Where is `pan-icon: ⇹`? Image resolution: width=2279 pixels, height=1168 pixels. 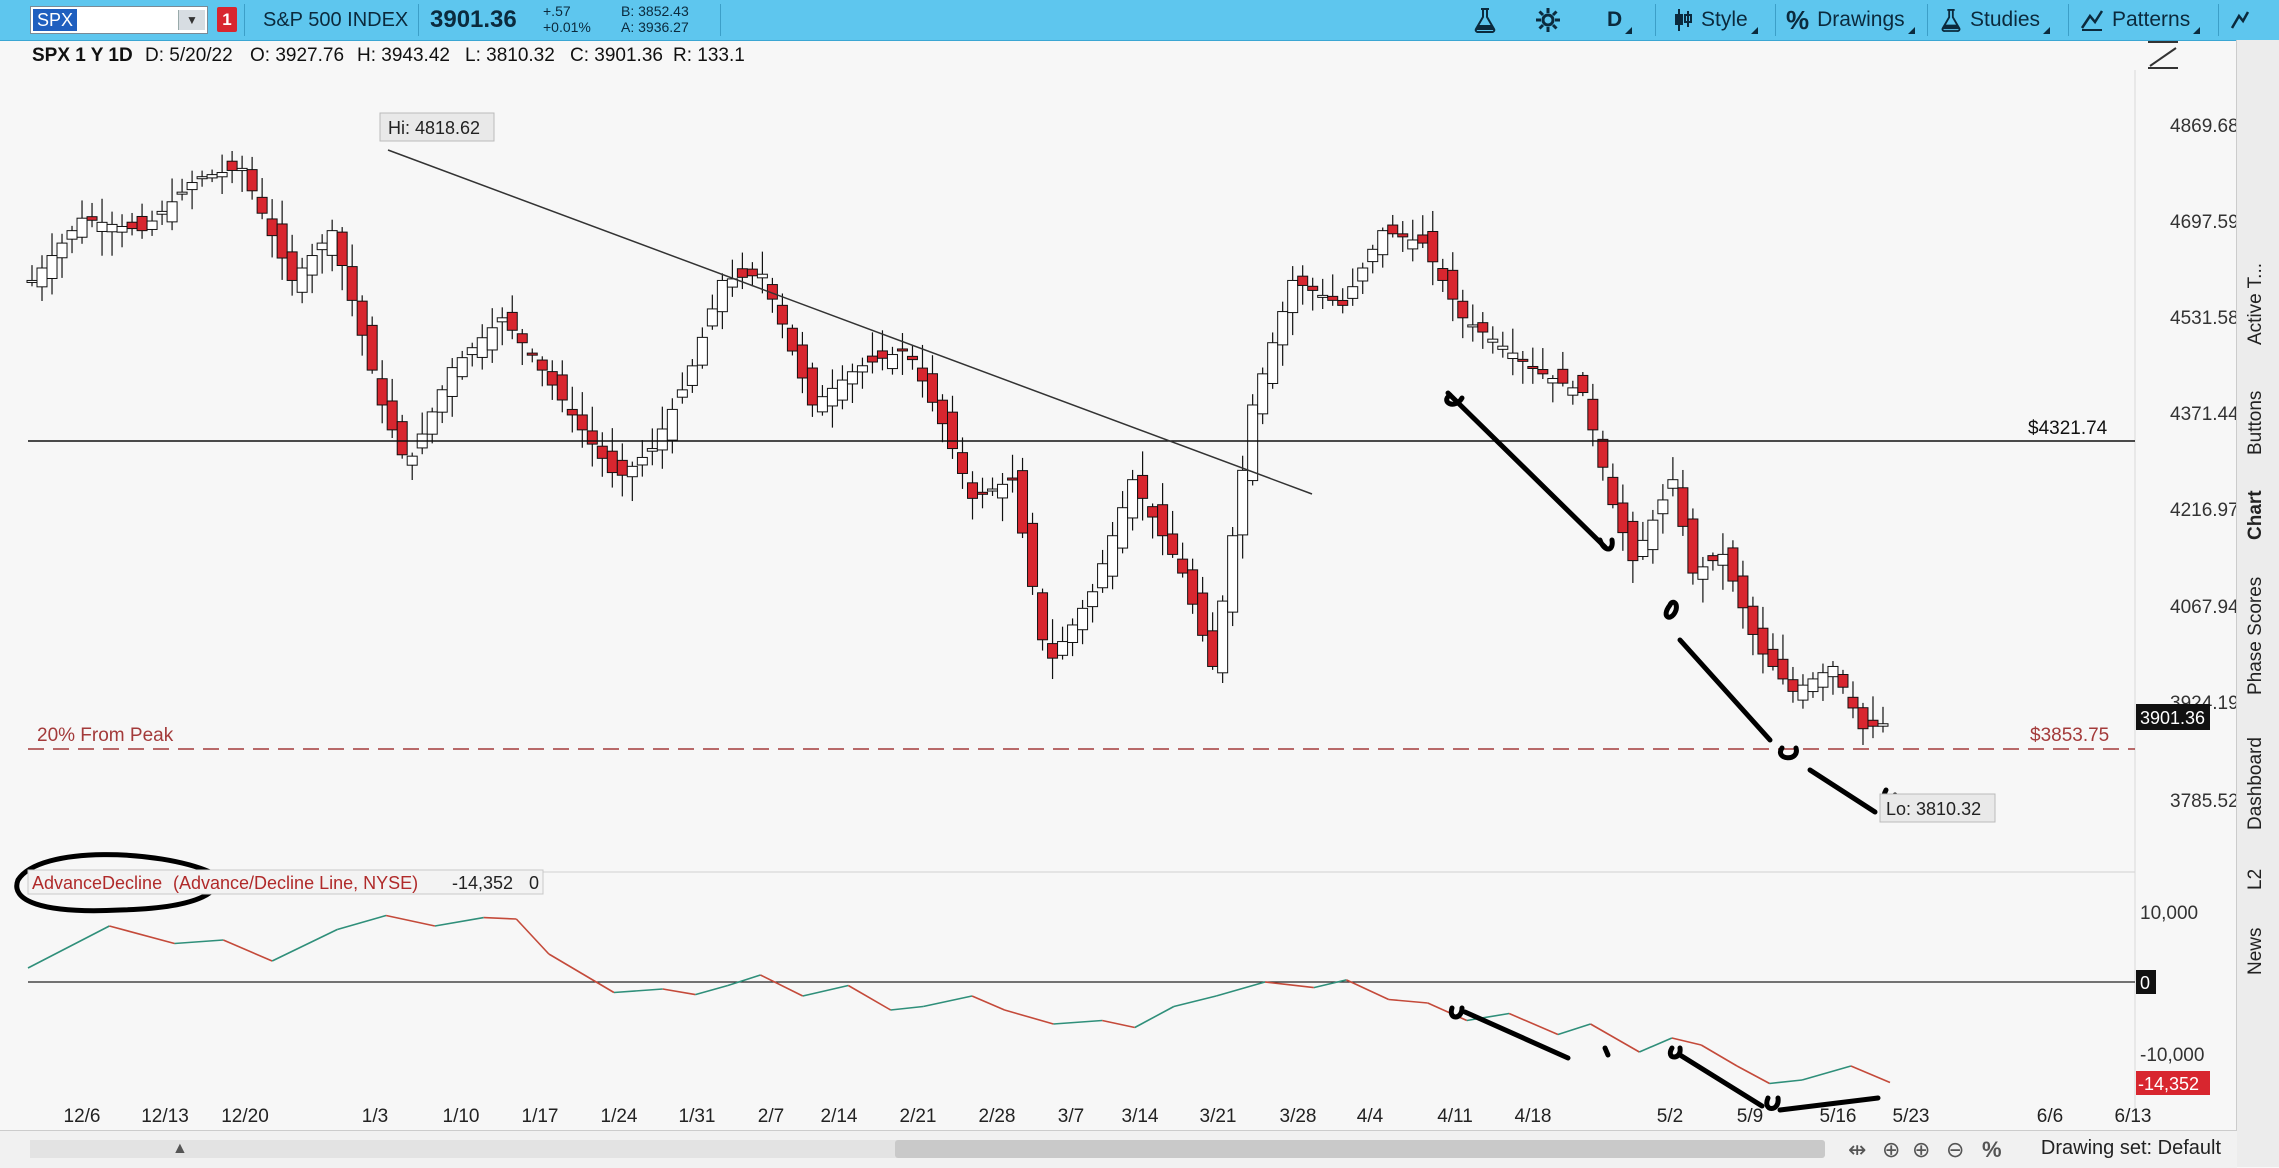 pan-icon: ⇹ is located at coordinates (1857, 1150).